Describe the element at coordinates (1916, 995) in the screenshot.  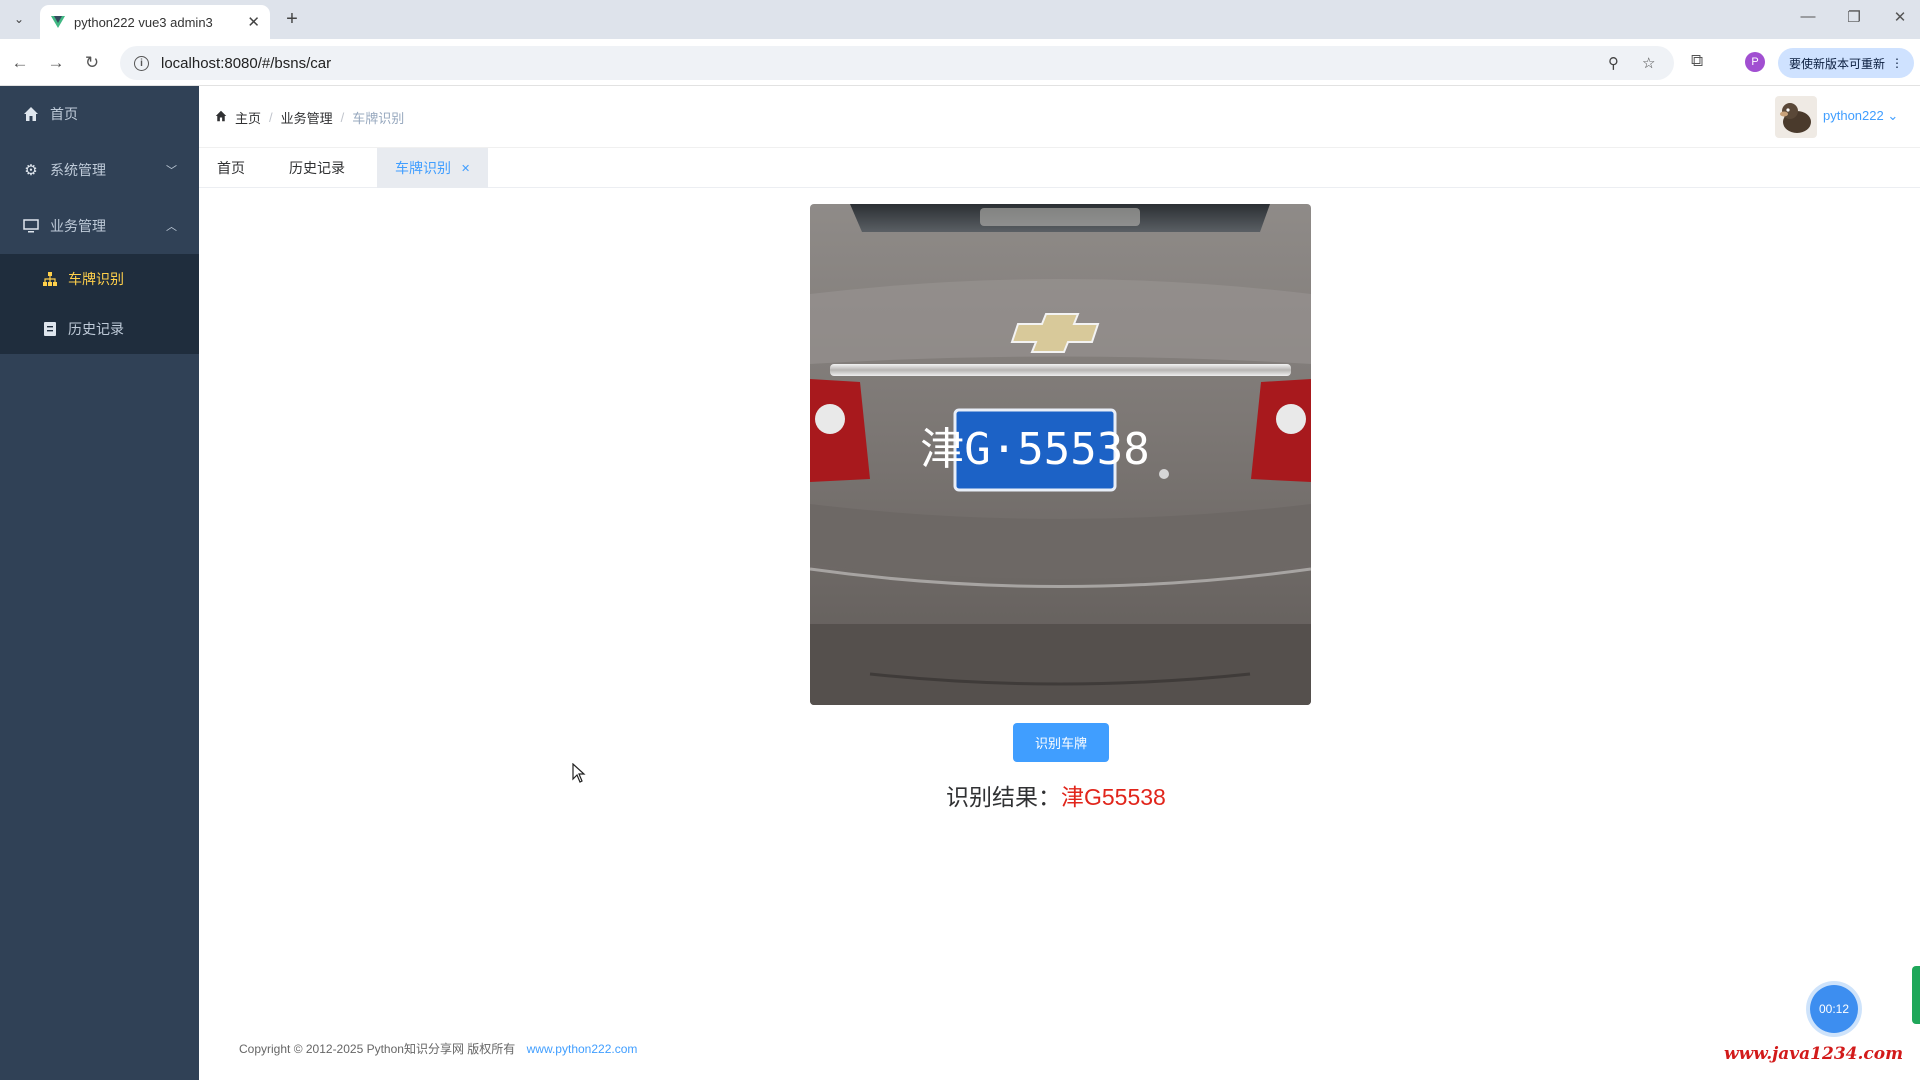
I see `side-handle` at that location.